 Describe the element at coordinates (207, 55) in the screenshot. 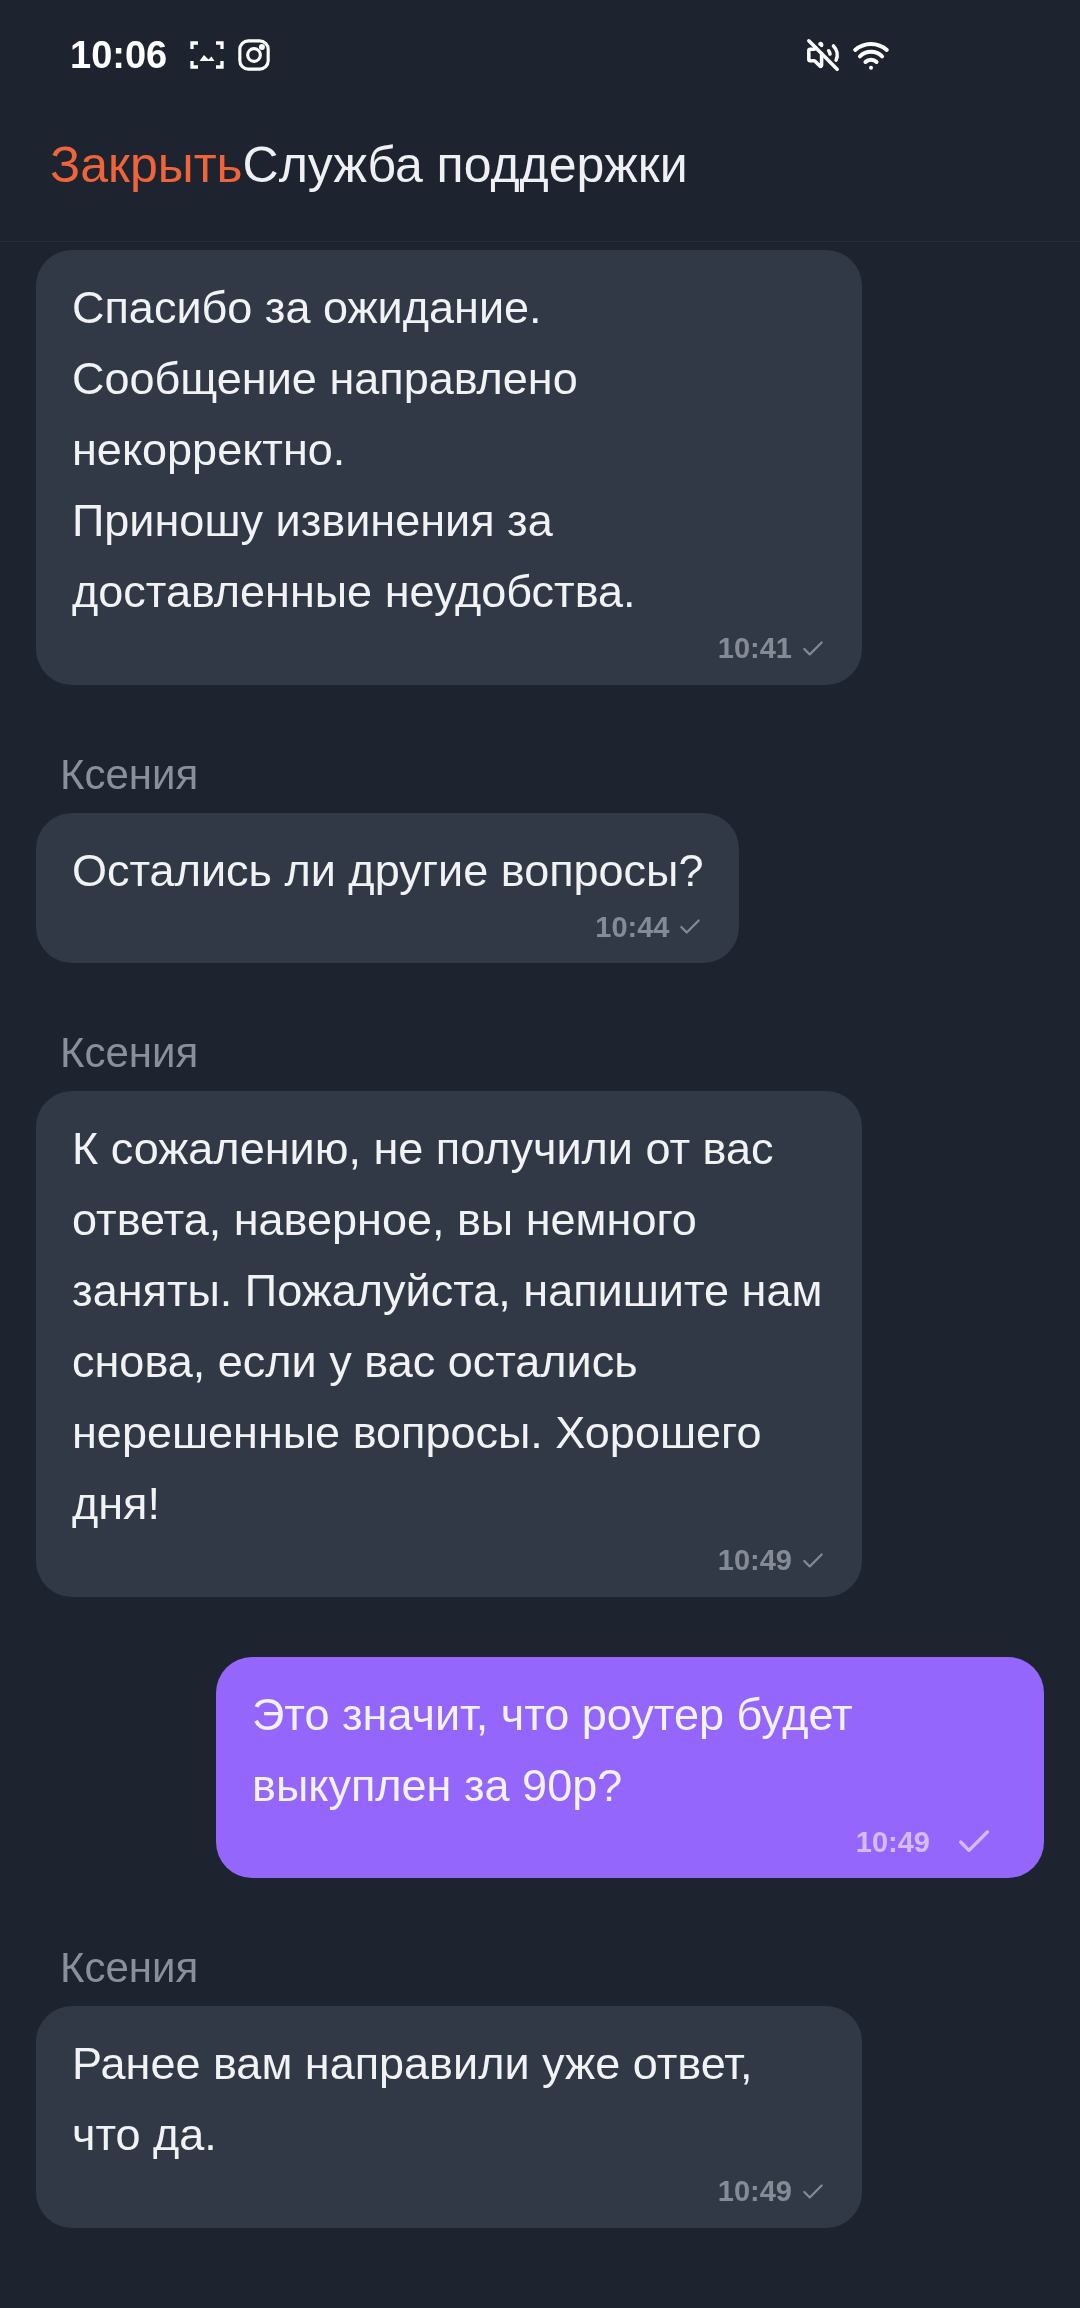

I see `screenshot-icon` at that location.